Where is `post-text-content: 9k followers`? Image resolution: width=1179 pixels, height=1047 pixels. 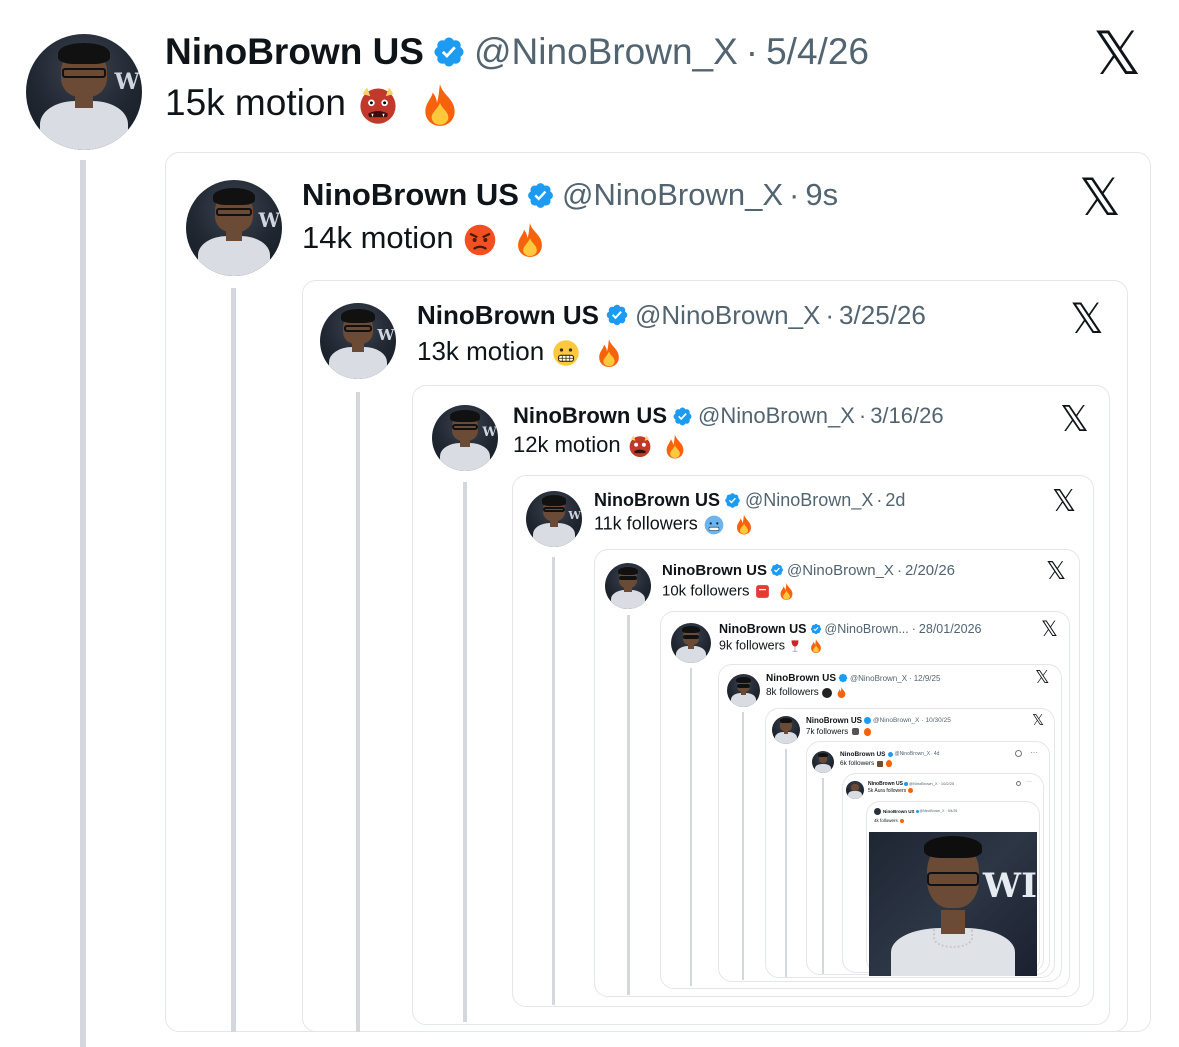 post-text-content: 9k followers is located at coordinates (752, 645).